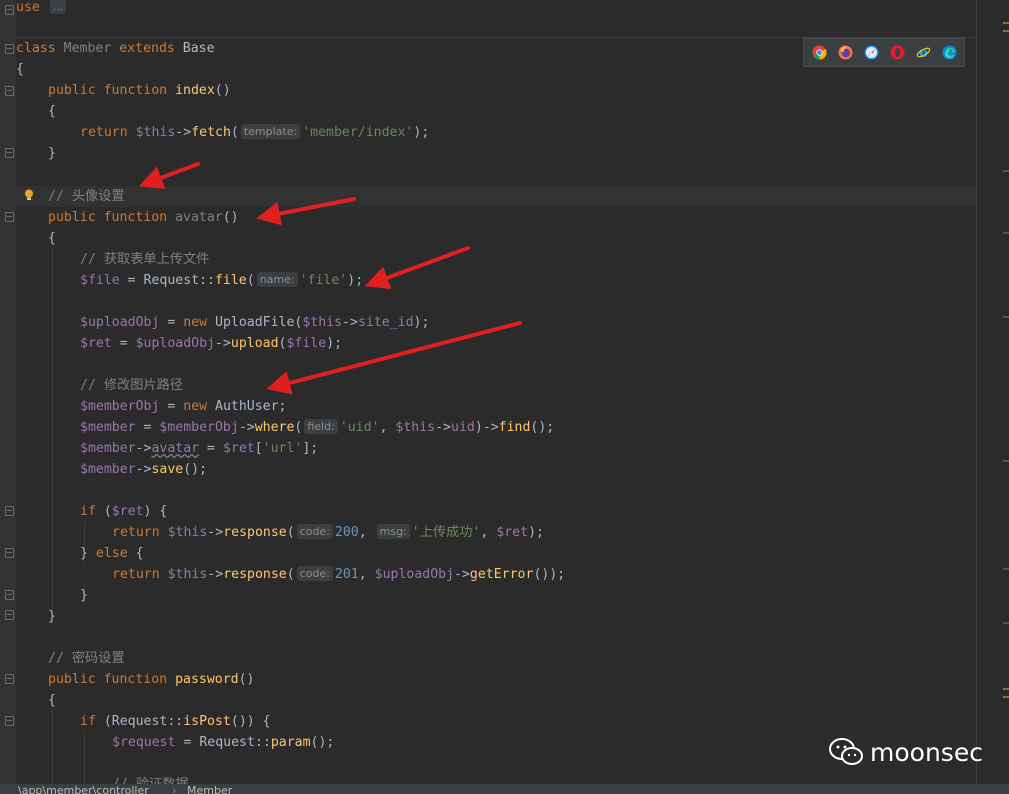 The width and height of the screenshot is (1009, 794). What do you see at coordinates (120, 322) in the screenshot?
I see `variable: $uploadObj` at bounding box center [120, 322].